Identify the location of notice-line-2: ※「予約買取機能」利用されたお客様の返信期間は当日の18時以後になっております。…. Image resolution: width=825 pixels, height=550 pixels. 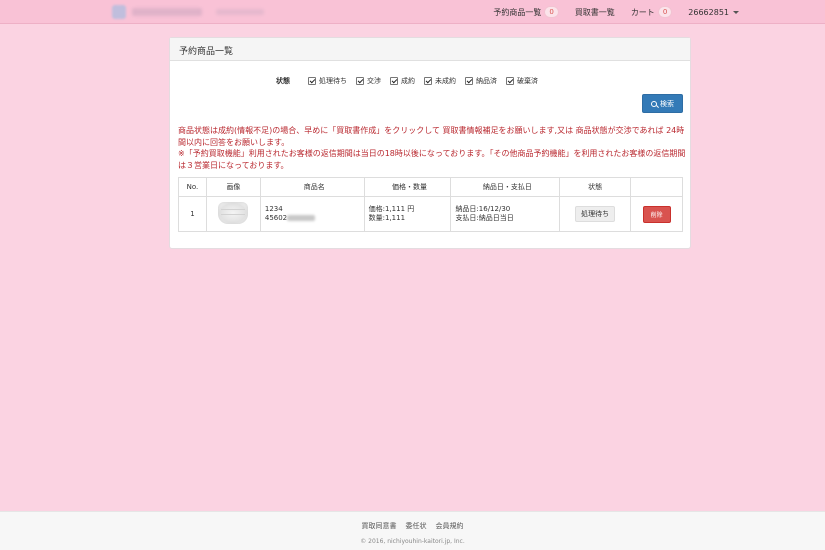
(432, 159).